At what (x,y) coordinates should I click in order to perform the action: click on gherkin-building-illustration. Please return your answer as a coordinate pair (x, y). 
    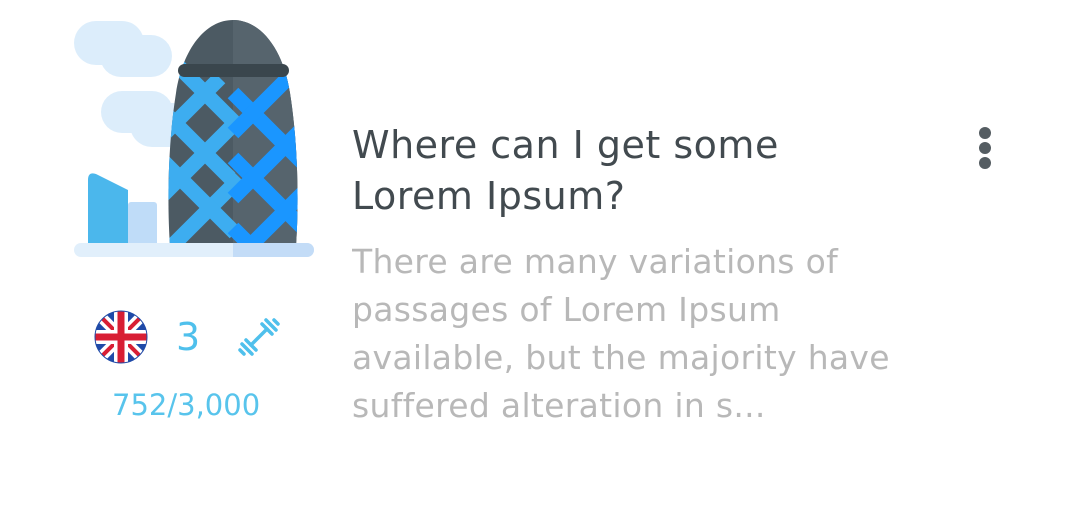
    Looking at the image, I should click on (194, 138).